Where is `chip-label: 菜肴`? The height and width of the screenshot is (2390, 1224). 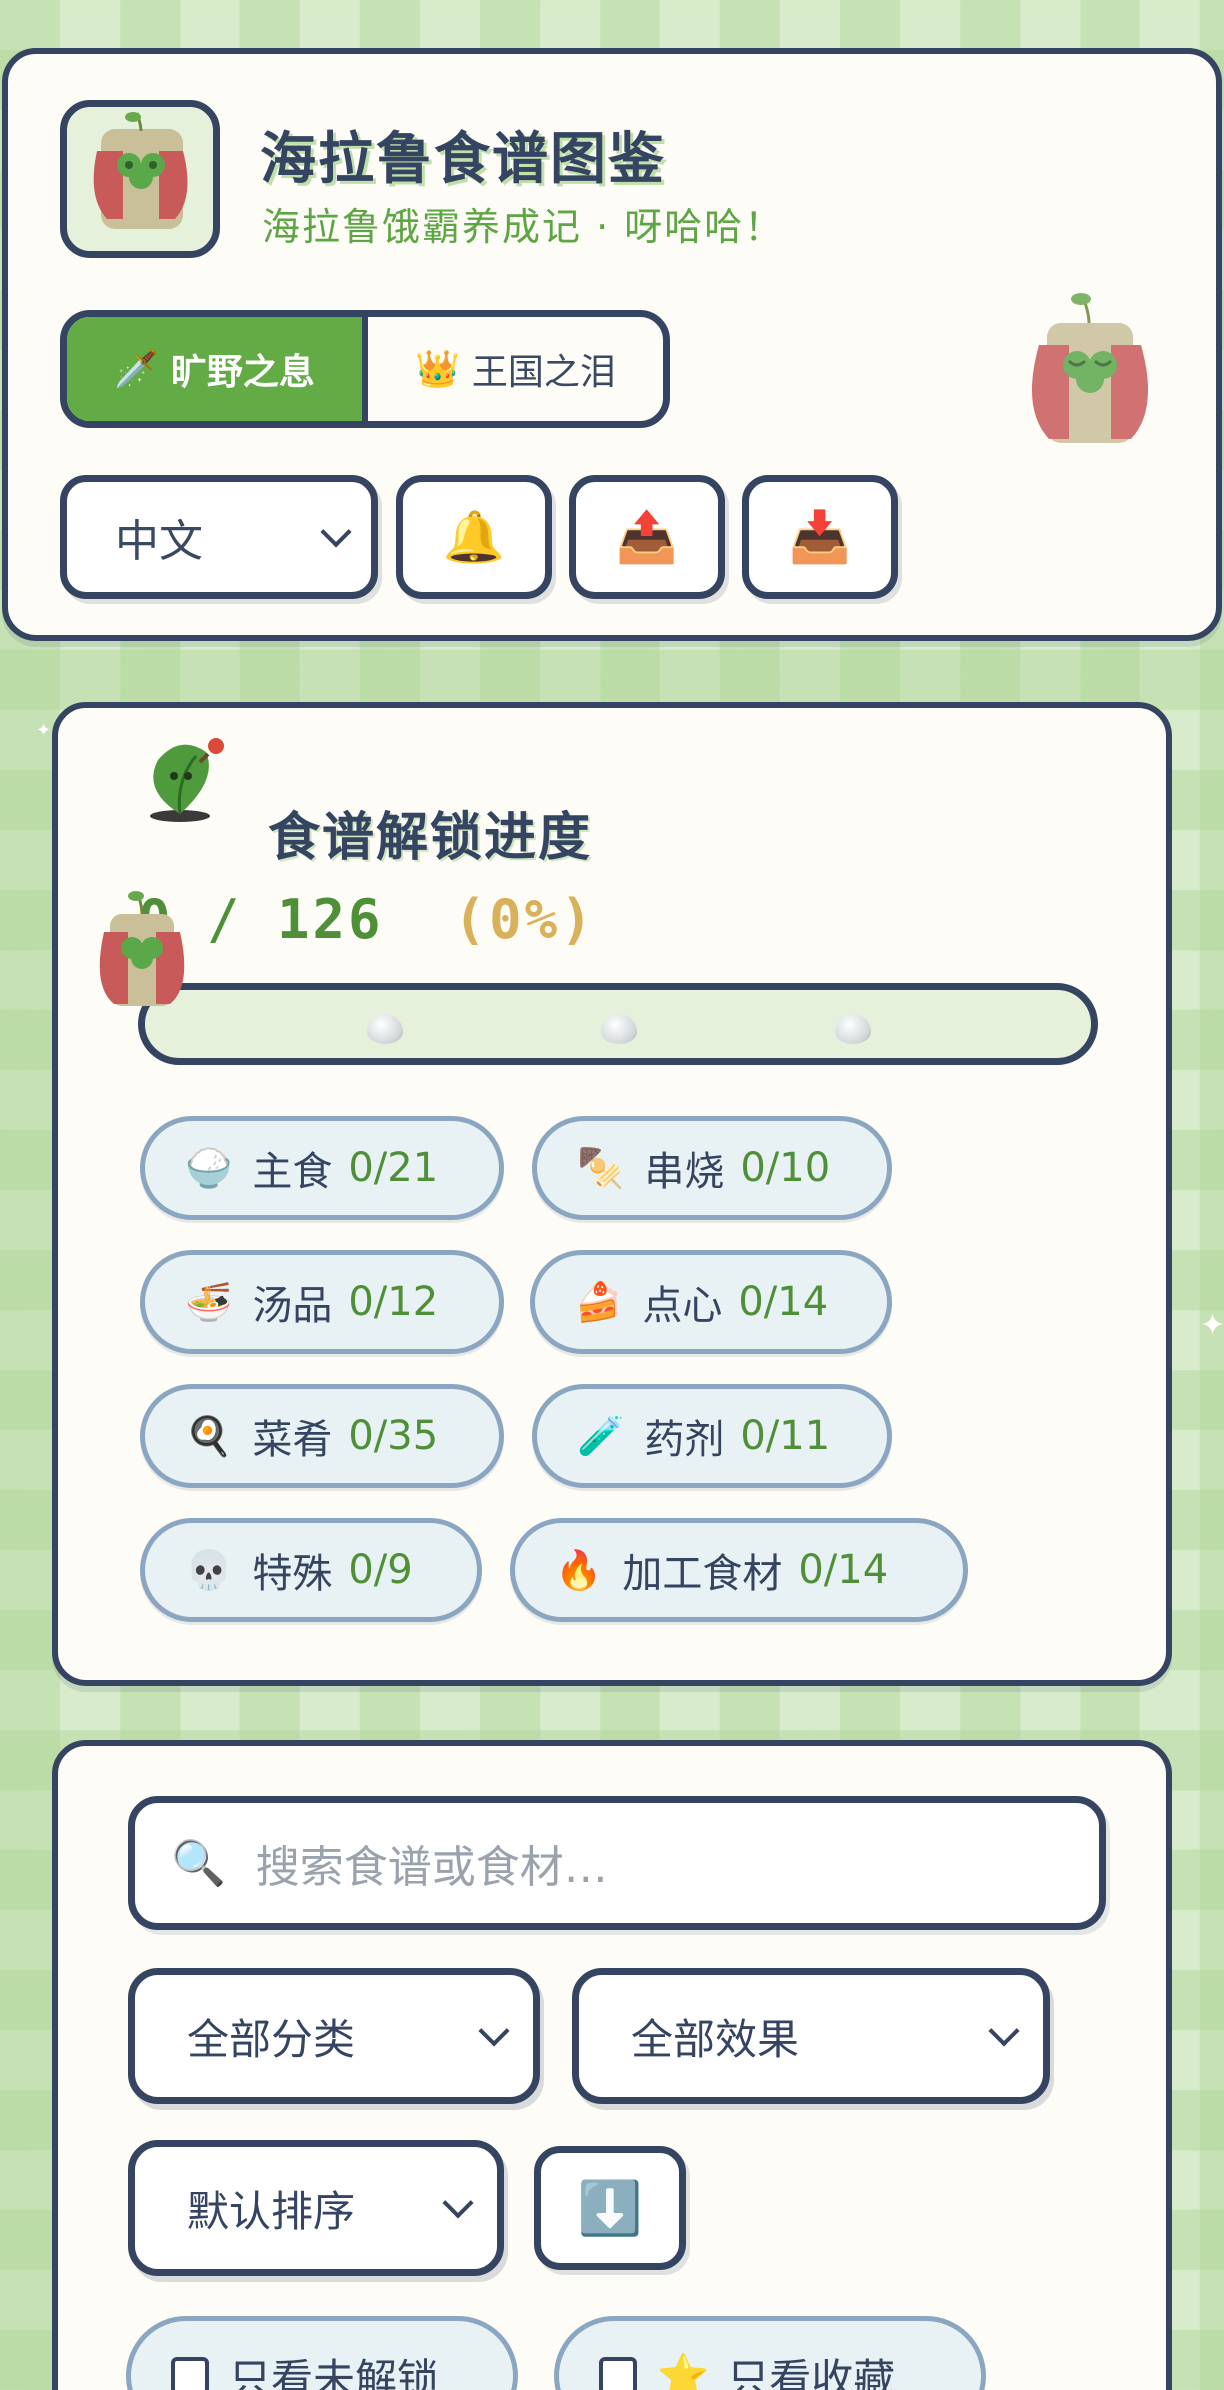
chip-label: 菜肴 is located at coordinates (292, 1440).